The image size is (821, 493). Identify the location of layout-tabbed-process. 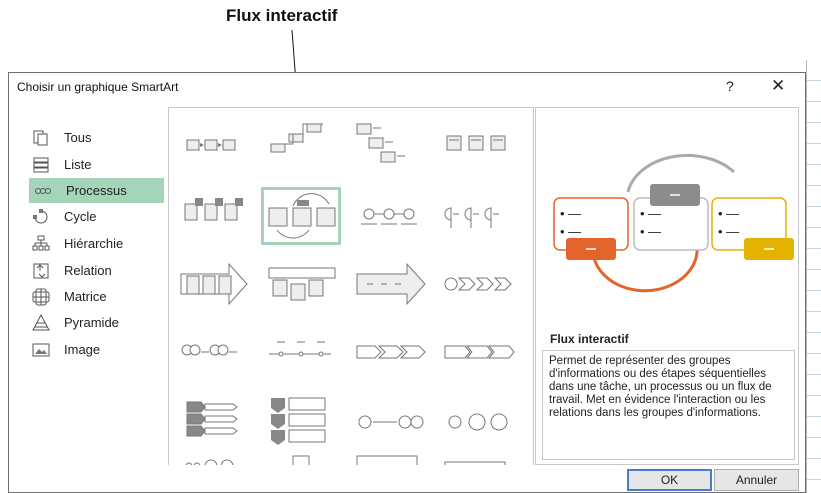
(478, 458).